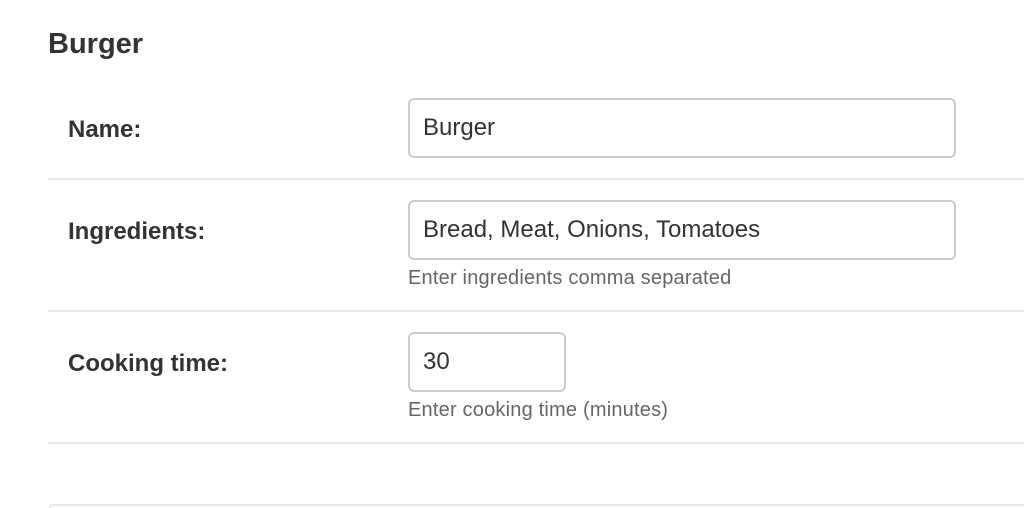 This screenshot has width=1024, height=508. I want to click on cooking-time-input, so click(487, 362).